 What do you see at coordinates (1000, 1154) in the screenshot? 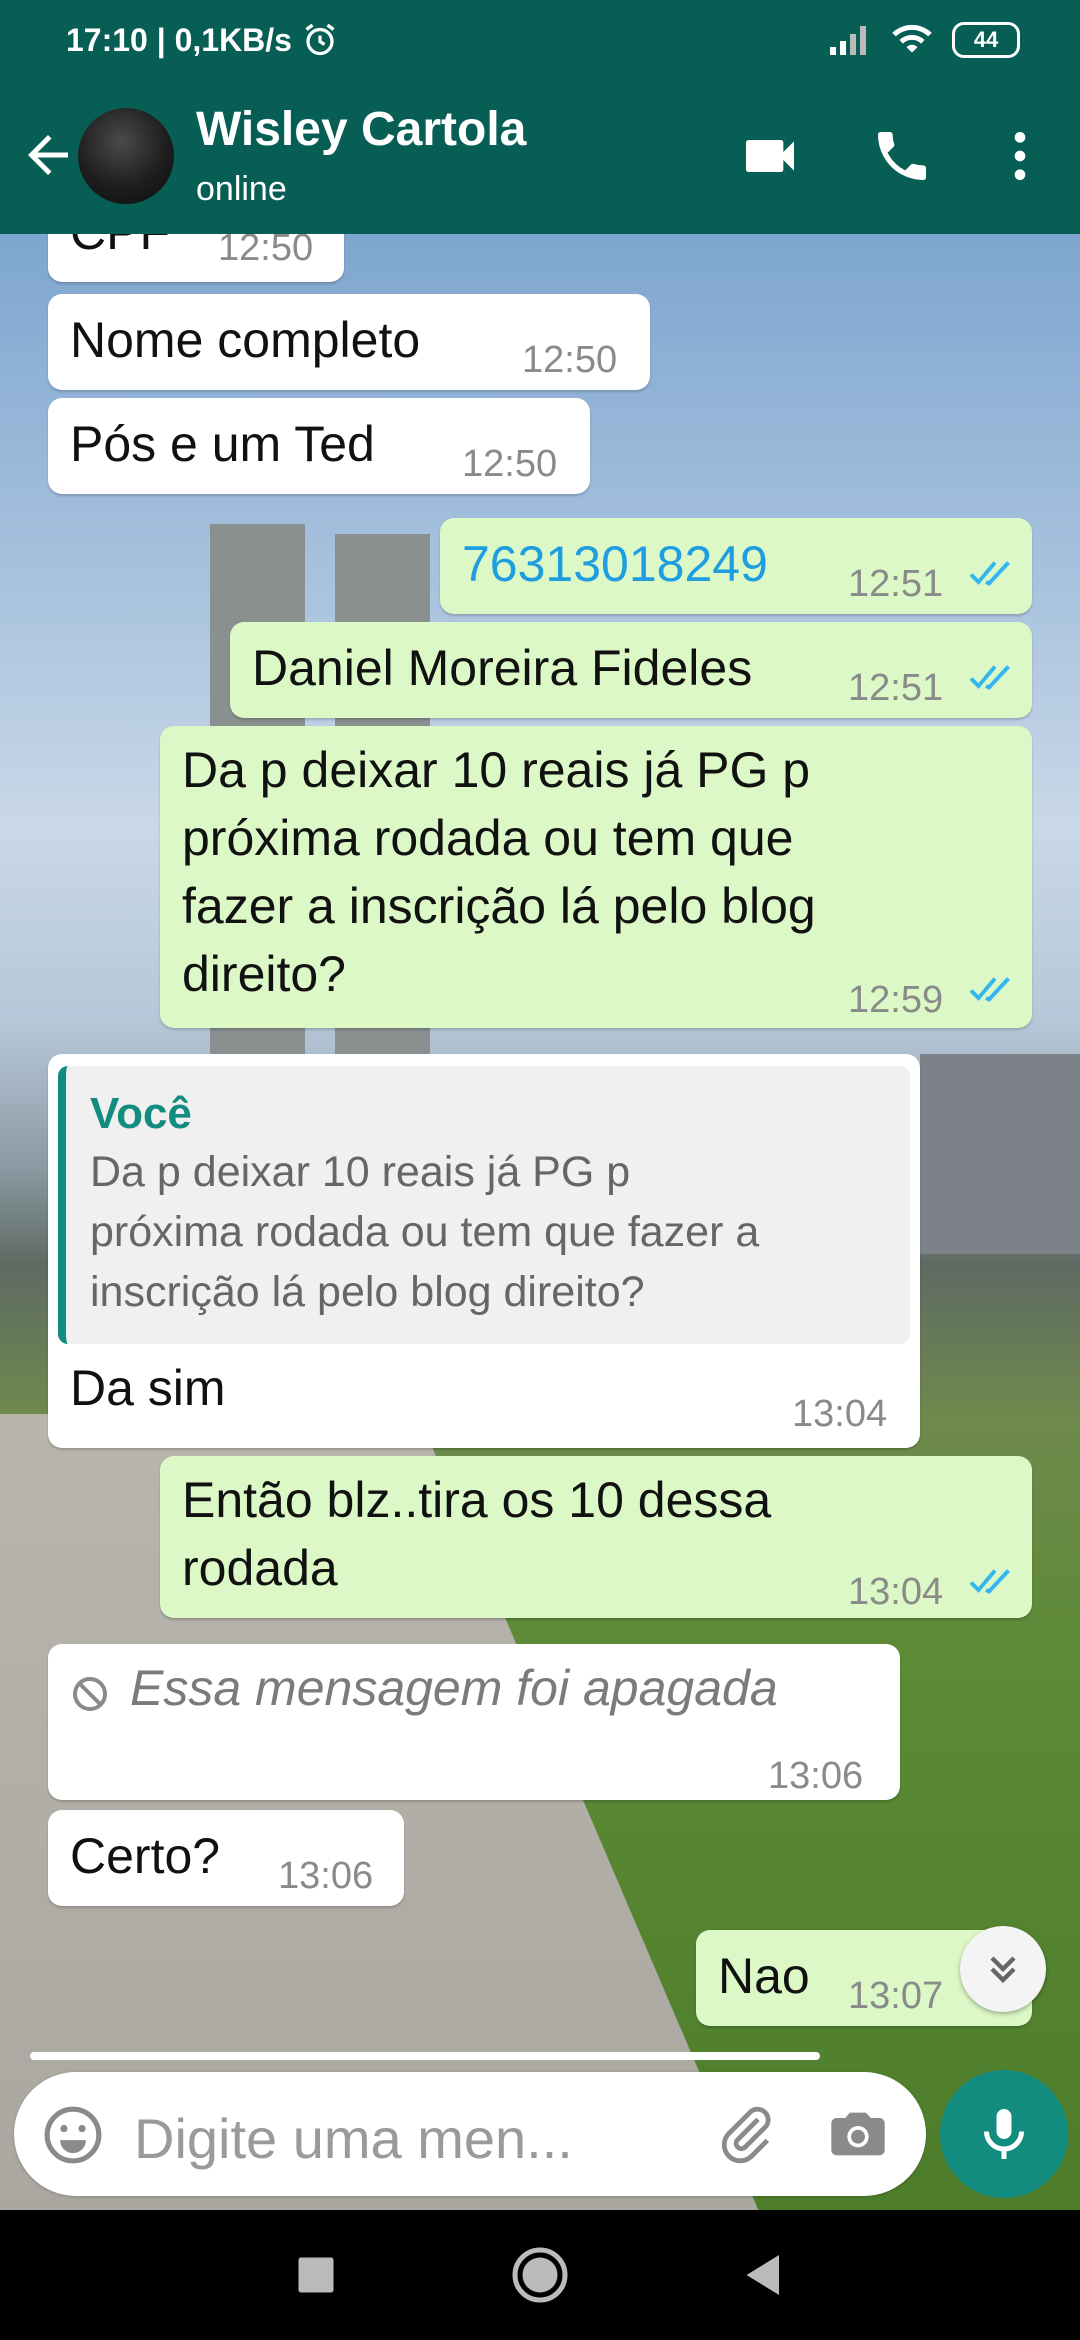
I see `background-building` at bounding box center [1000, 1154].